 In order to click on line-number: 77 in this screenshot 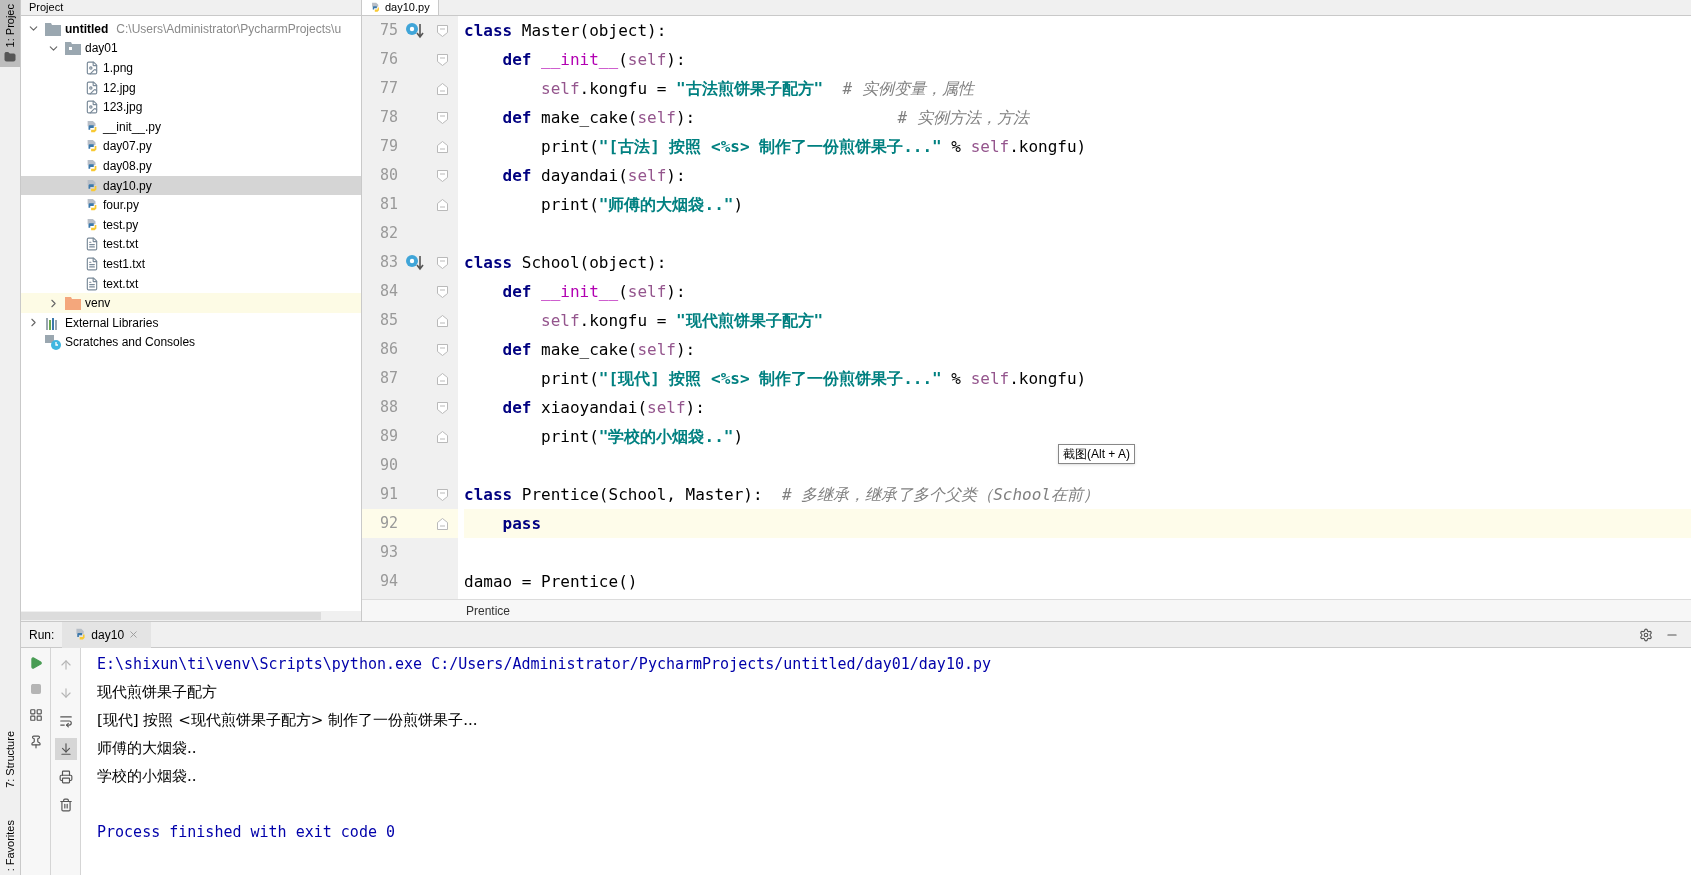, I will do `click(388, 89)`.